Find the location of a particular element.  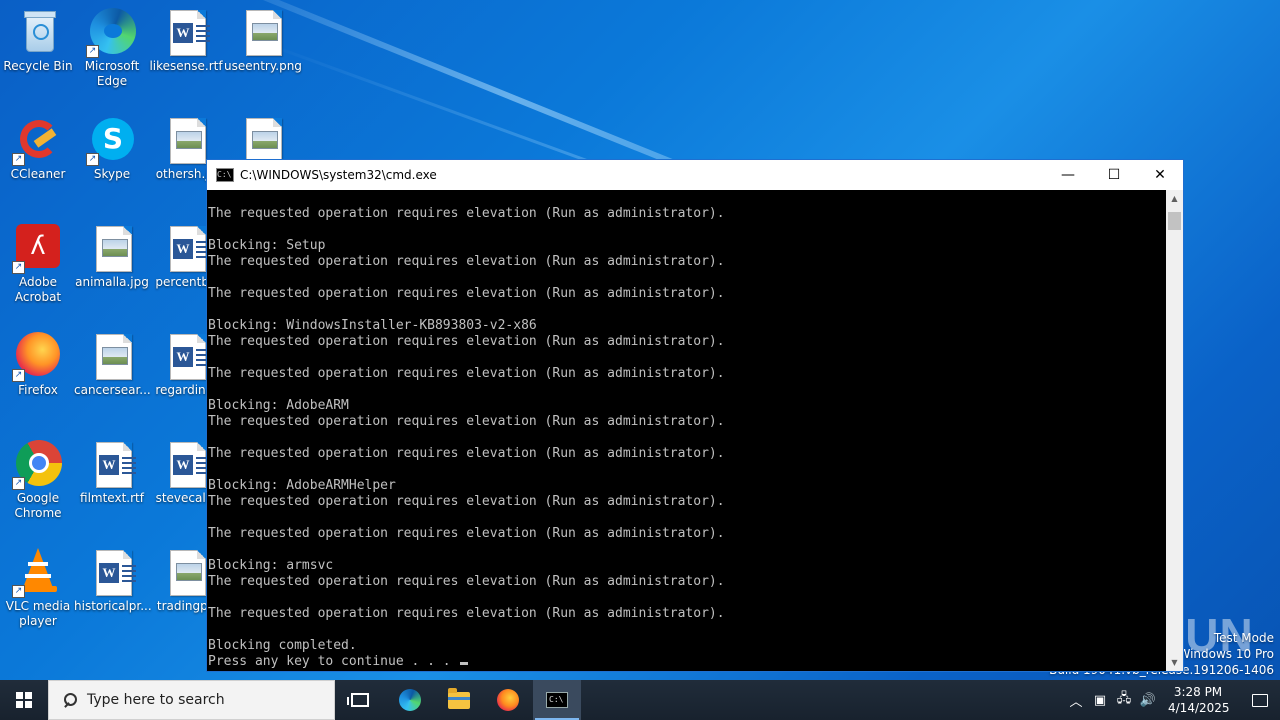

scroll-down-arrow-icon: ▼ is located at coordinates (1174, 662).